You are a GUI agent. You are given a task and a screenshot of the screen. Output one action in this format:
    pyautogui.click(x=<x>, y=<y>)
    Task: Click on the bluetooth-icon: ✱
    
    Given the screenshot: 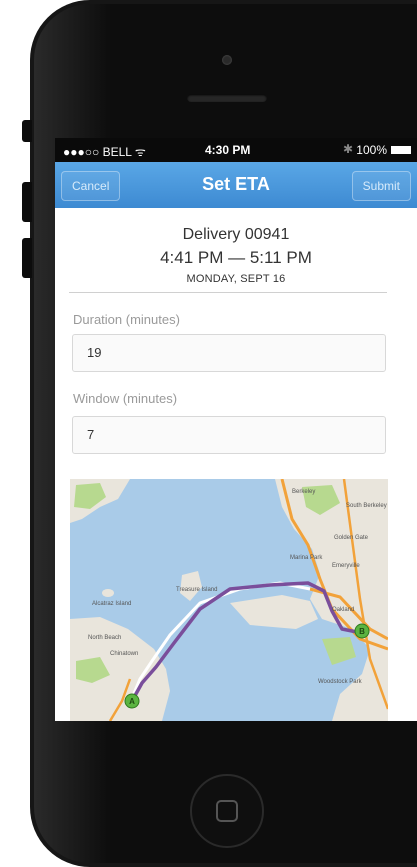 What is the action you would take?
    pyautogui.click(x=347, y=149)
    